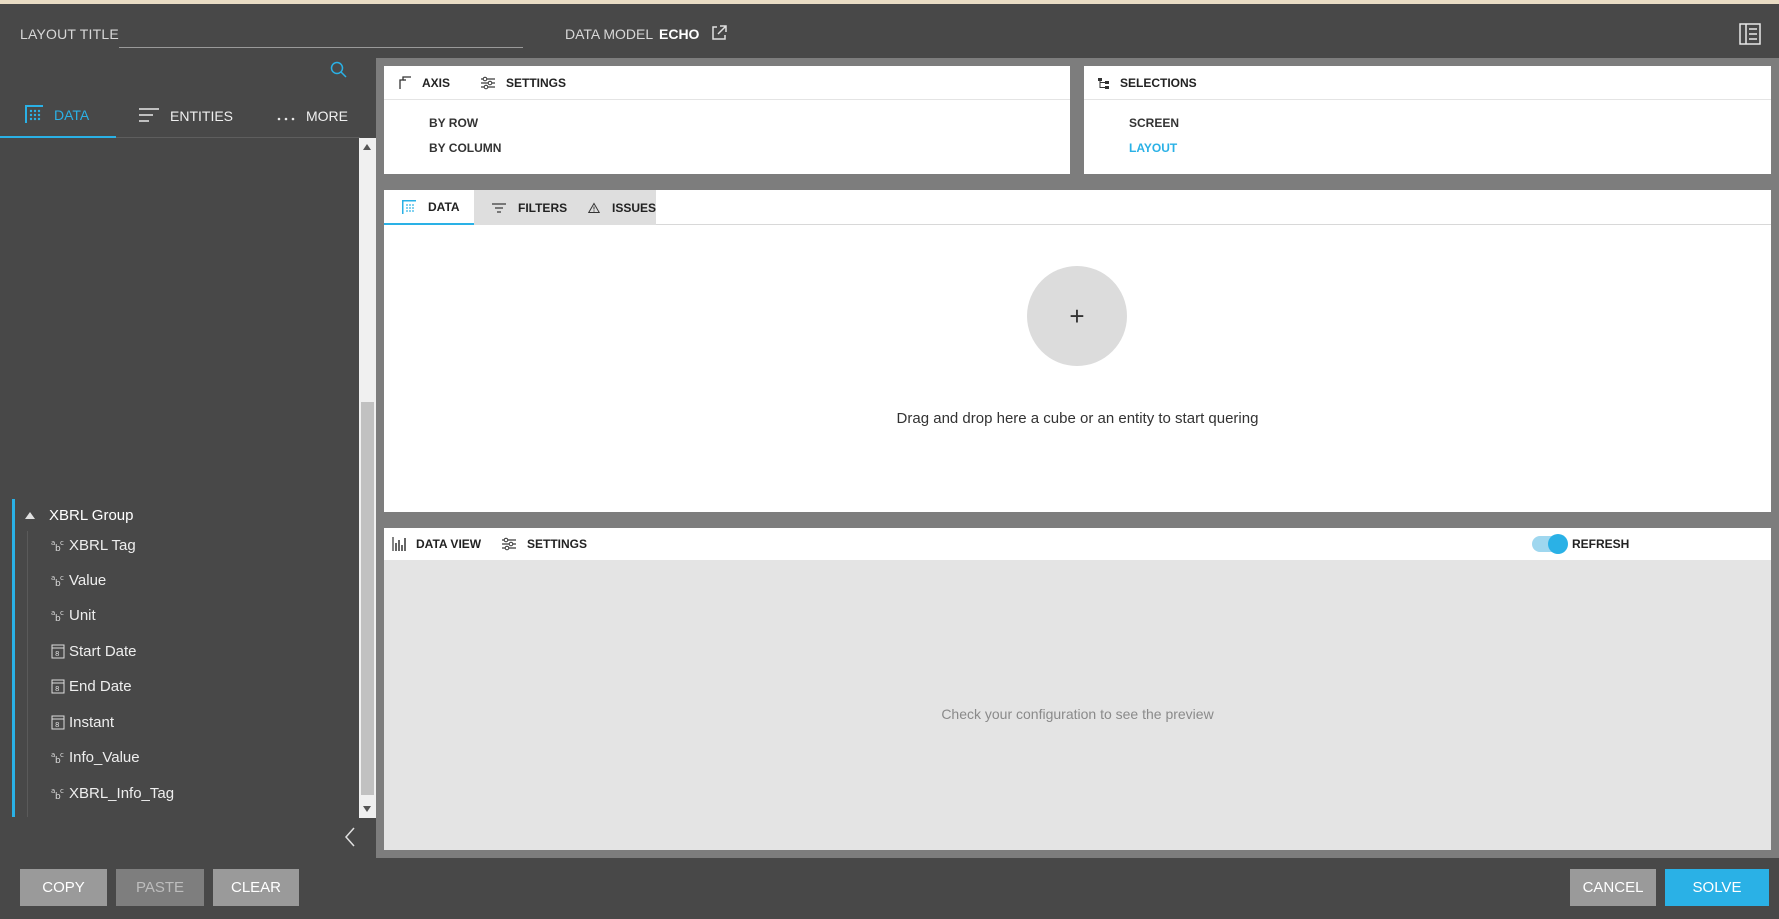 This screenshot has height=919, width=1779. I want to click on axis-tab: AXIS, so click(424, 83).